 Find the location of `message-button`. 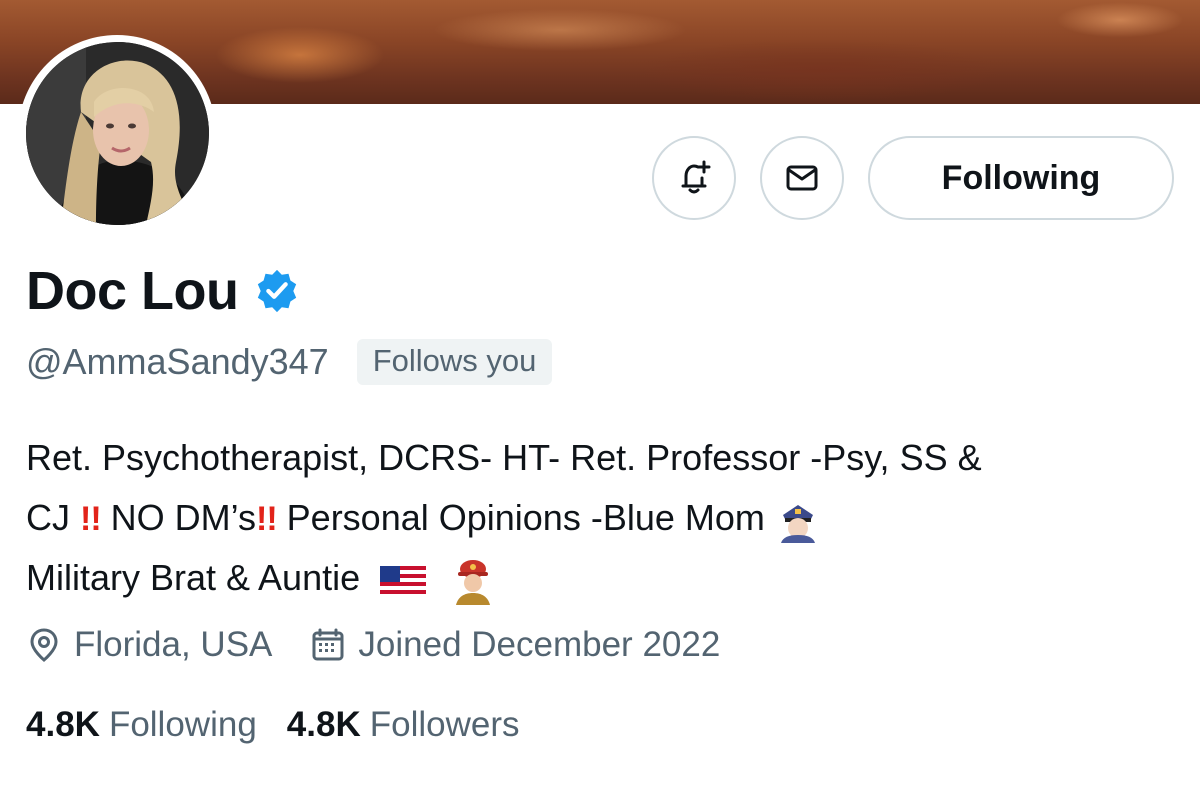

message-button is located at coordinates (802, 178).